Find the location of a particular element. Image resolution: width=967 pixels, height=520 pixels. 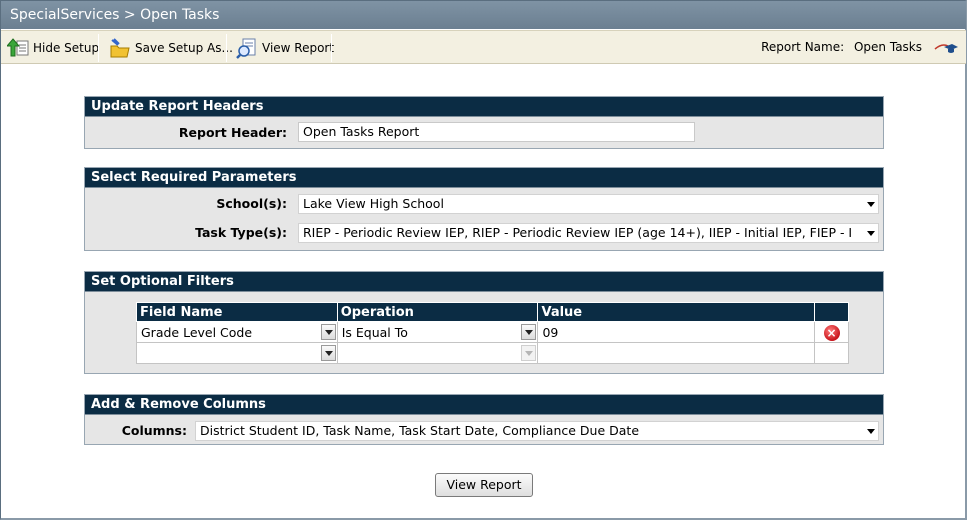

operation-value: Is Equal To is located at coordinates (374, 332).